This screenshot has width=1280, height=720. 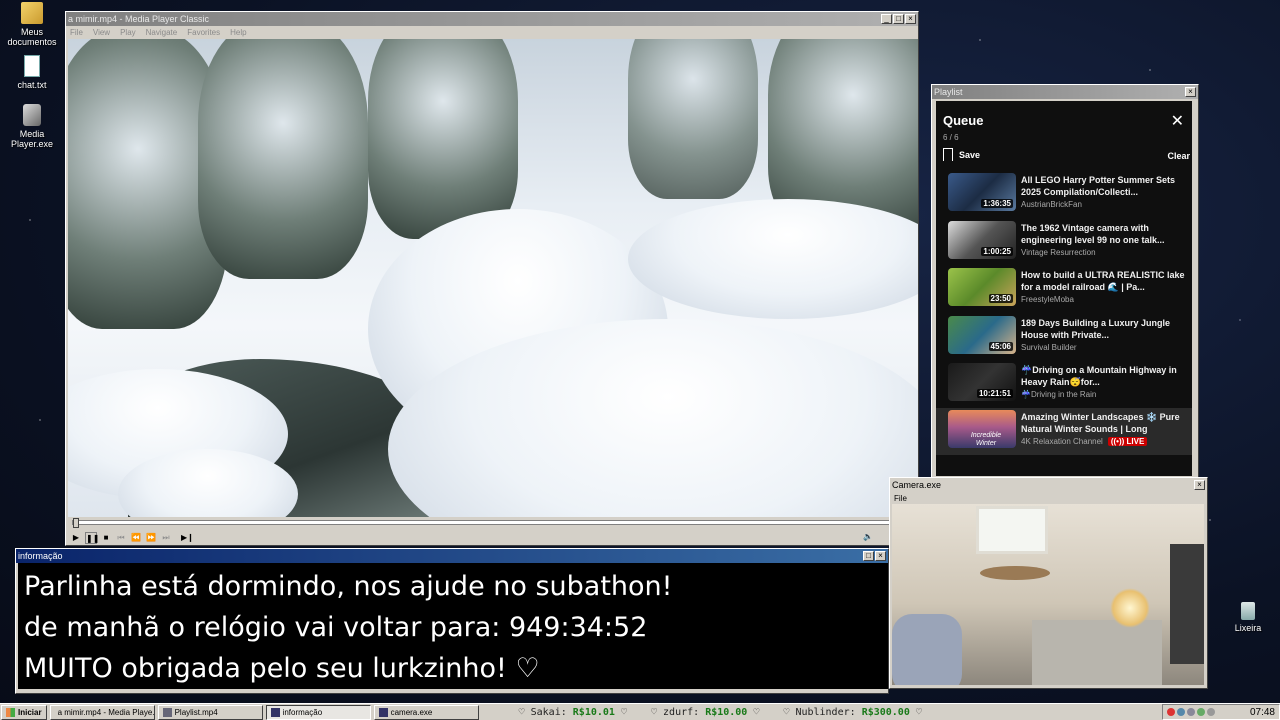 I want to click on info-line: MUITO obrigada pelo seu lurkzinho! ♡, so click(x=282, y=668).